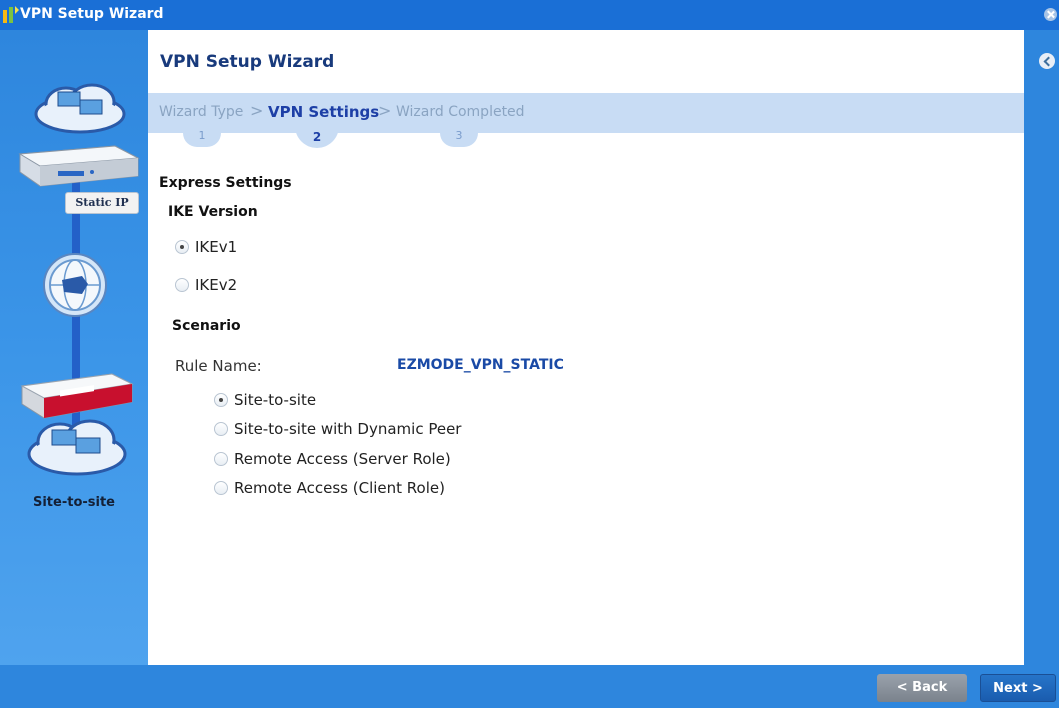 The image size is (1059, 708). I want to click on scenario-option-remote-access-client: Remote Access (Client Role), so click(329, 488).